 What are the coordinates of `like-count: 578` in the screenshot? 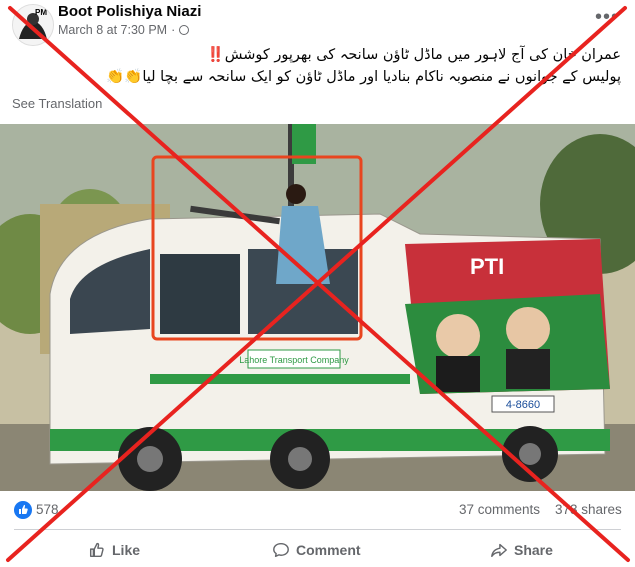 It's located at (47, 509).